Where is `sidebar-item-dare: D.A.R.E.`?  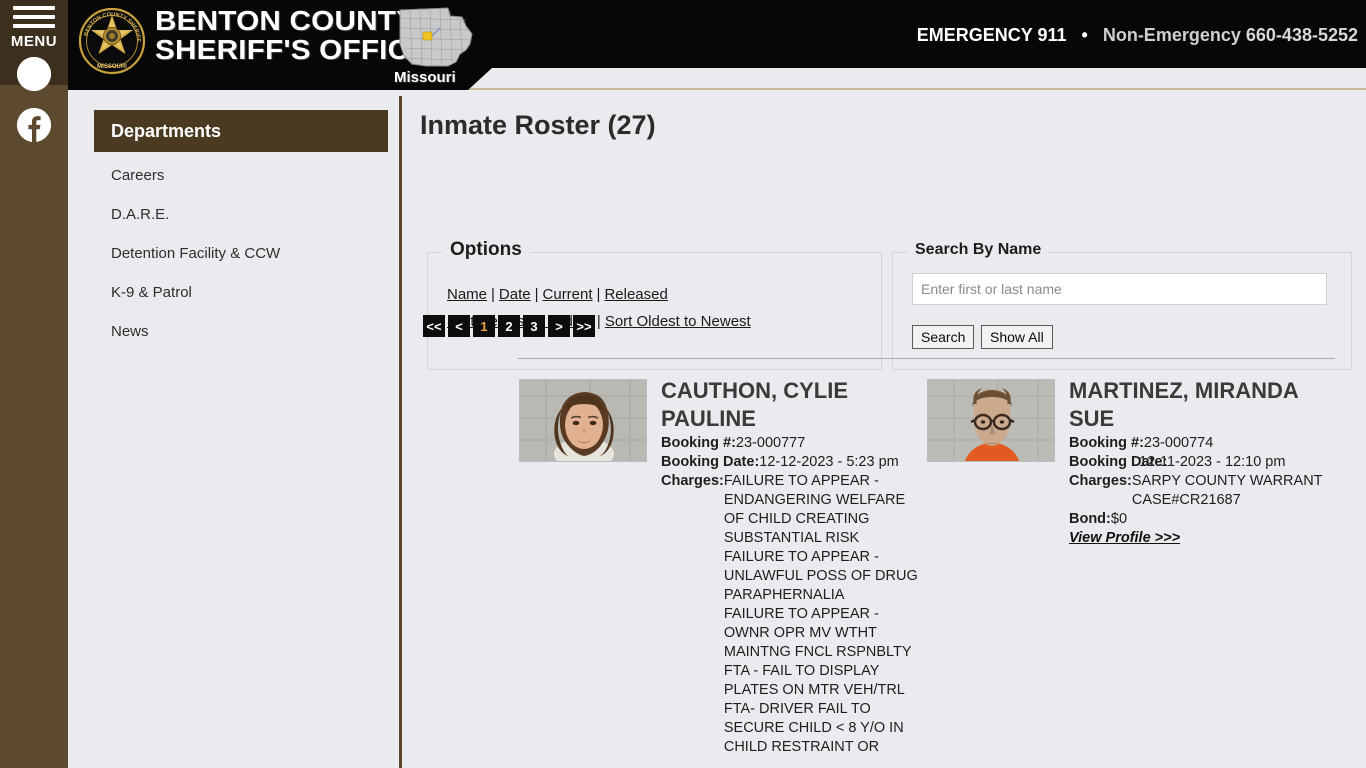 sidebar-item-dare: D.A.R.E. is located at coordinates (140, 214).